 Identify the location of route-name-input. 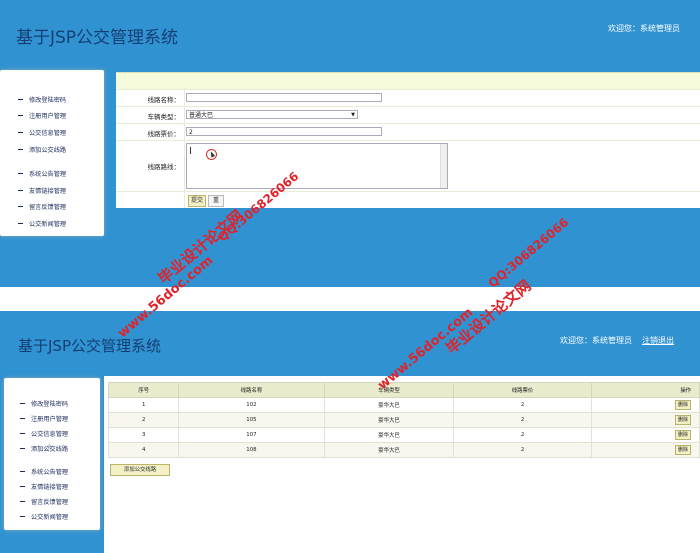
(284, 97).